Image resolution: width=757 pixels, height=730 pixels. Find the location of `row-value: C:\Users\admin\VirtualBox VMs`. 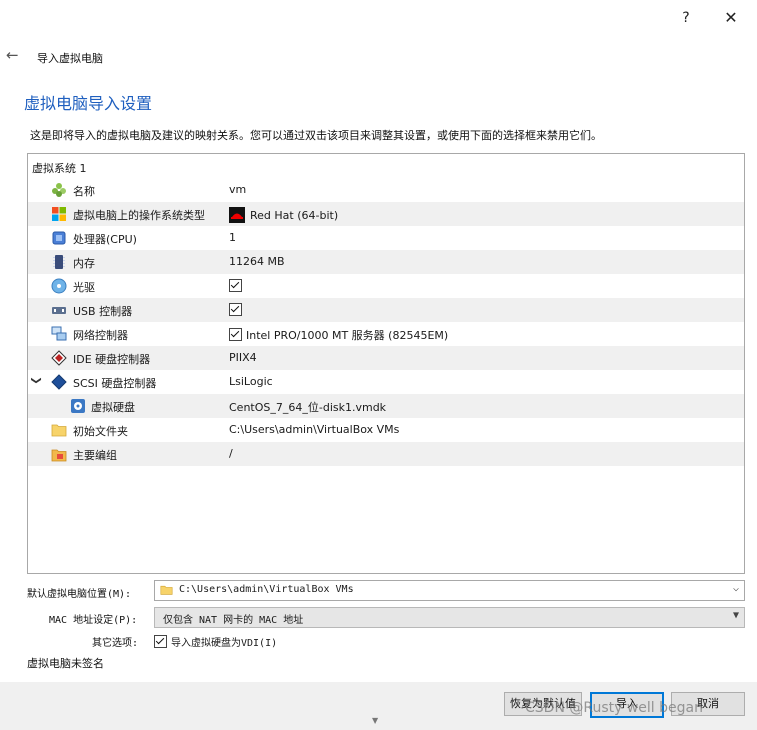

row-value: C:\Users\admin\VirtualBox VMs is located at coordinates (314, 429).